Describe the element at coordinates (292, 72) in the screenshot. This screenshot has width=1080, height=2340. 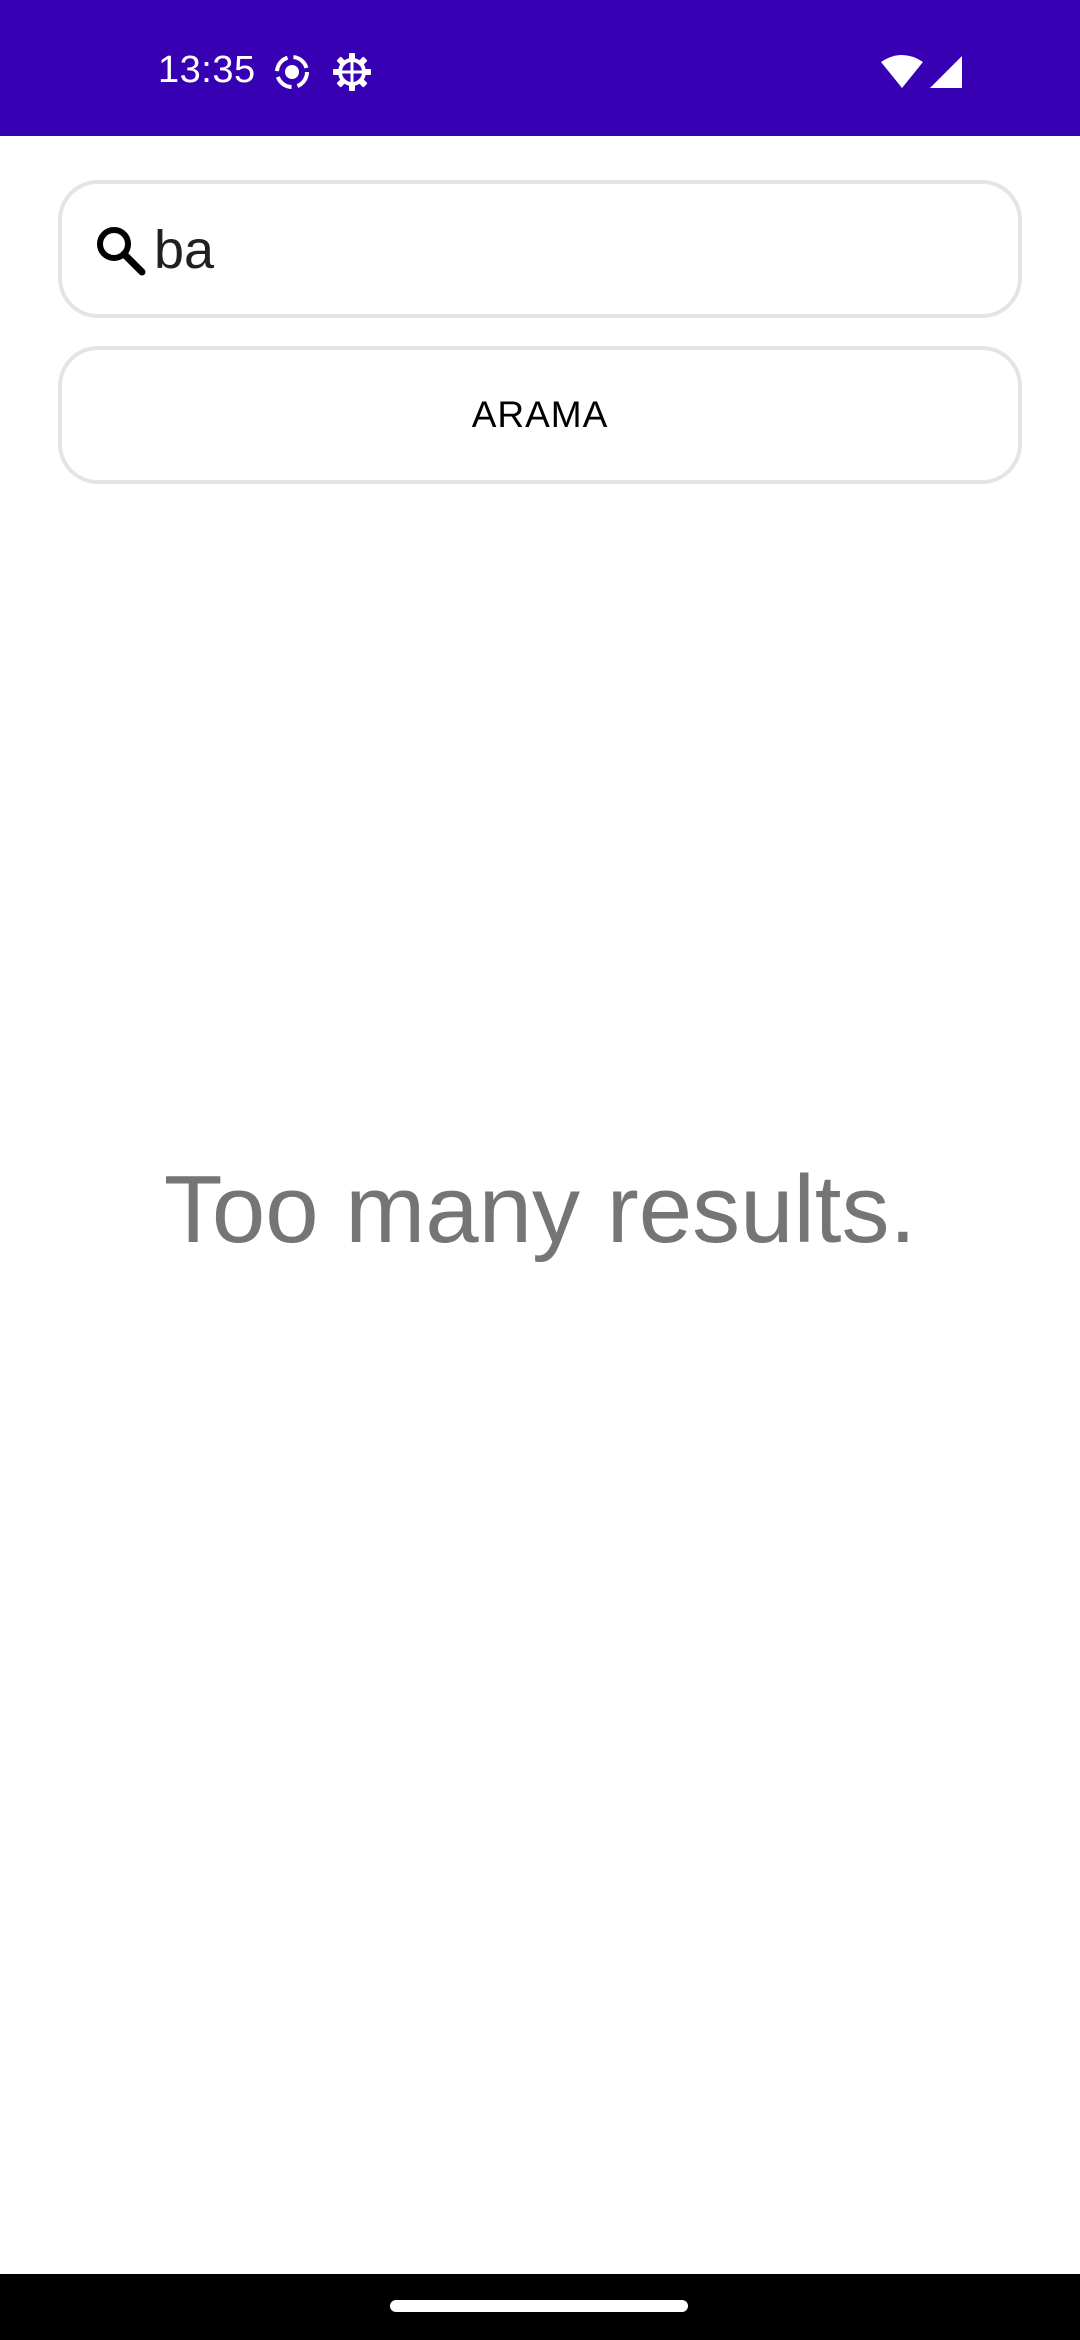
I see `screen-record-icon` at that location.